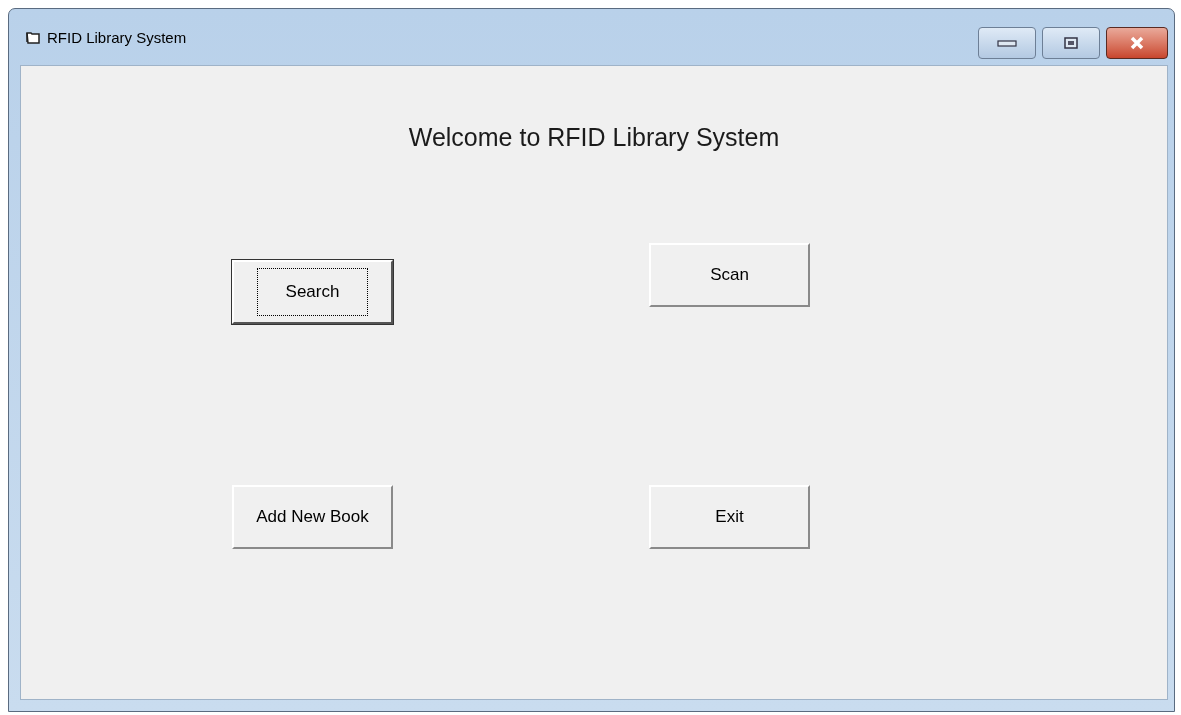 This screenshot has height=715, width=1181. I want to click on welcome-heading: Welcome to RFID Library System, so click(594, 137).